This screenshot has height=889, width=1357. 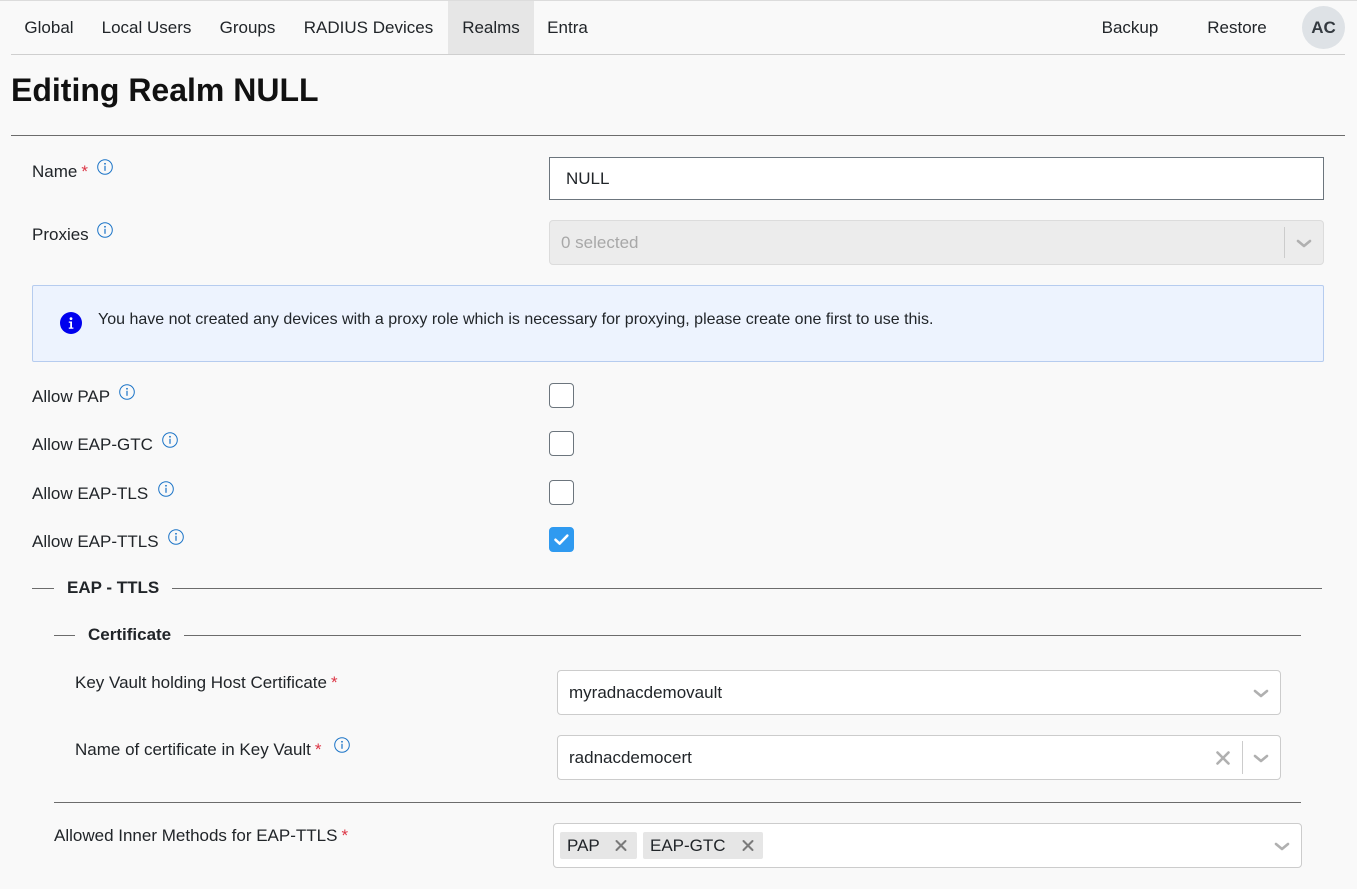 What do you see at coordinates (206, 682) in the screenshot?
I see `key-vault-label: Key Vault holding Host Certificate *` at bounding box center [206, 682].